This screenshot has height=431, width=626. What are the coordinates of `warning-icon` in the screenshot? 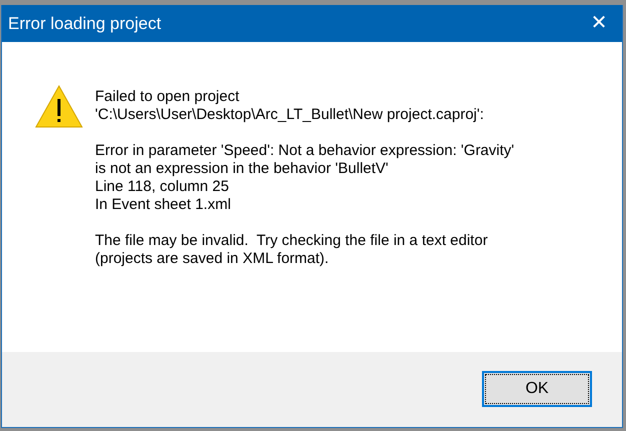 It's located at (59, 106).